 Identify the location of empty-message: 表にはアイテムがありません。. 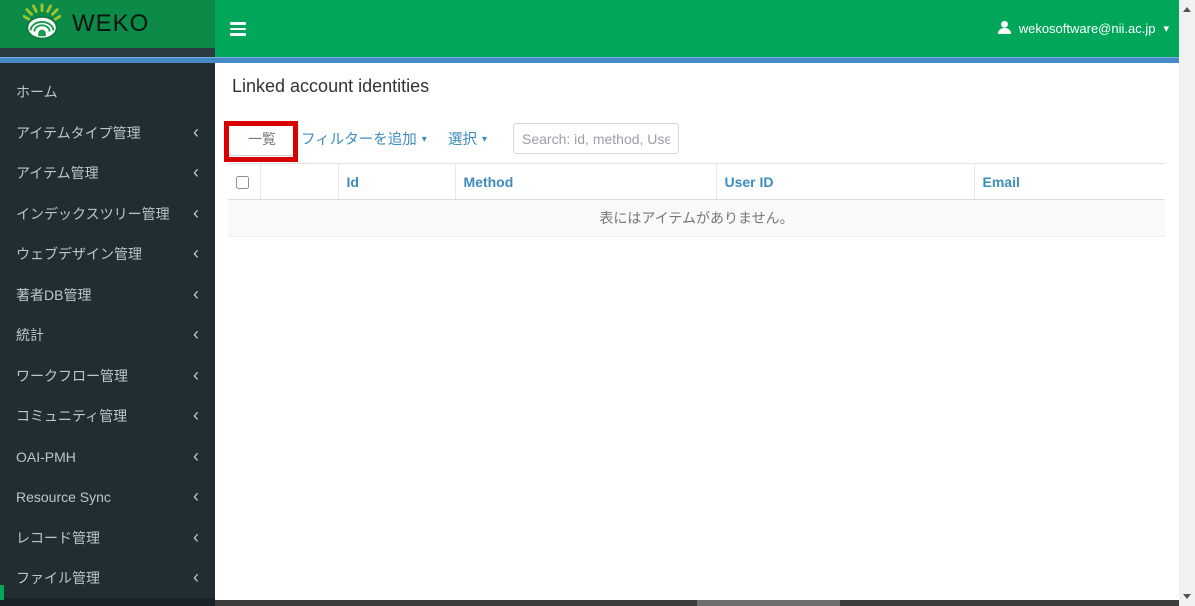
(696, 218).